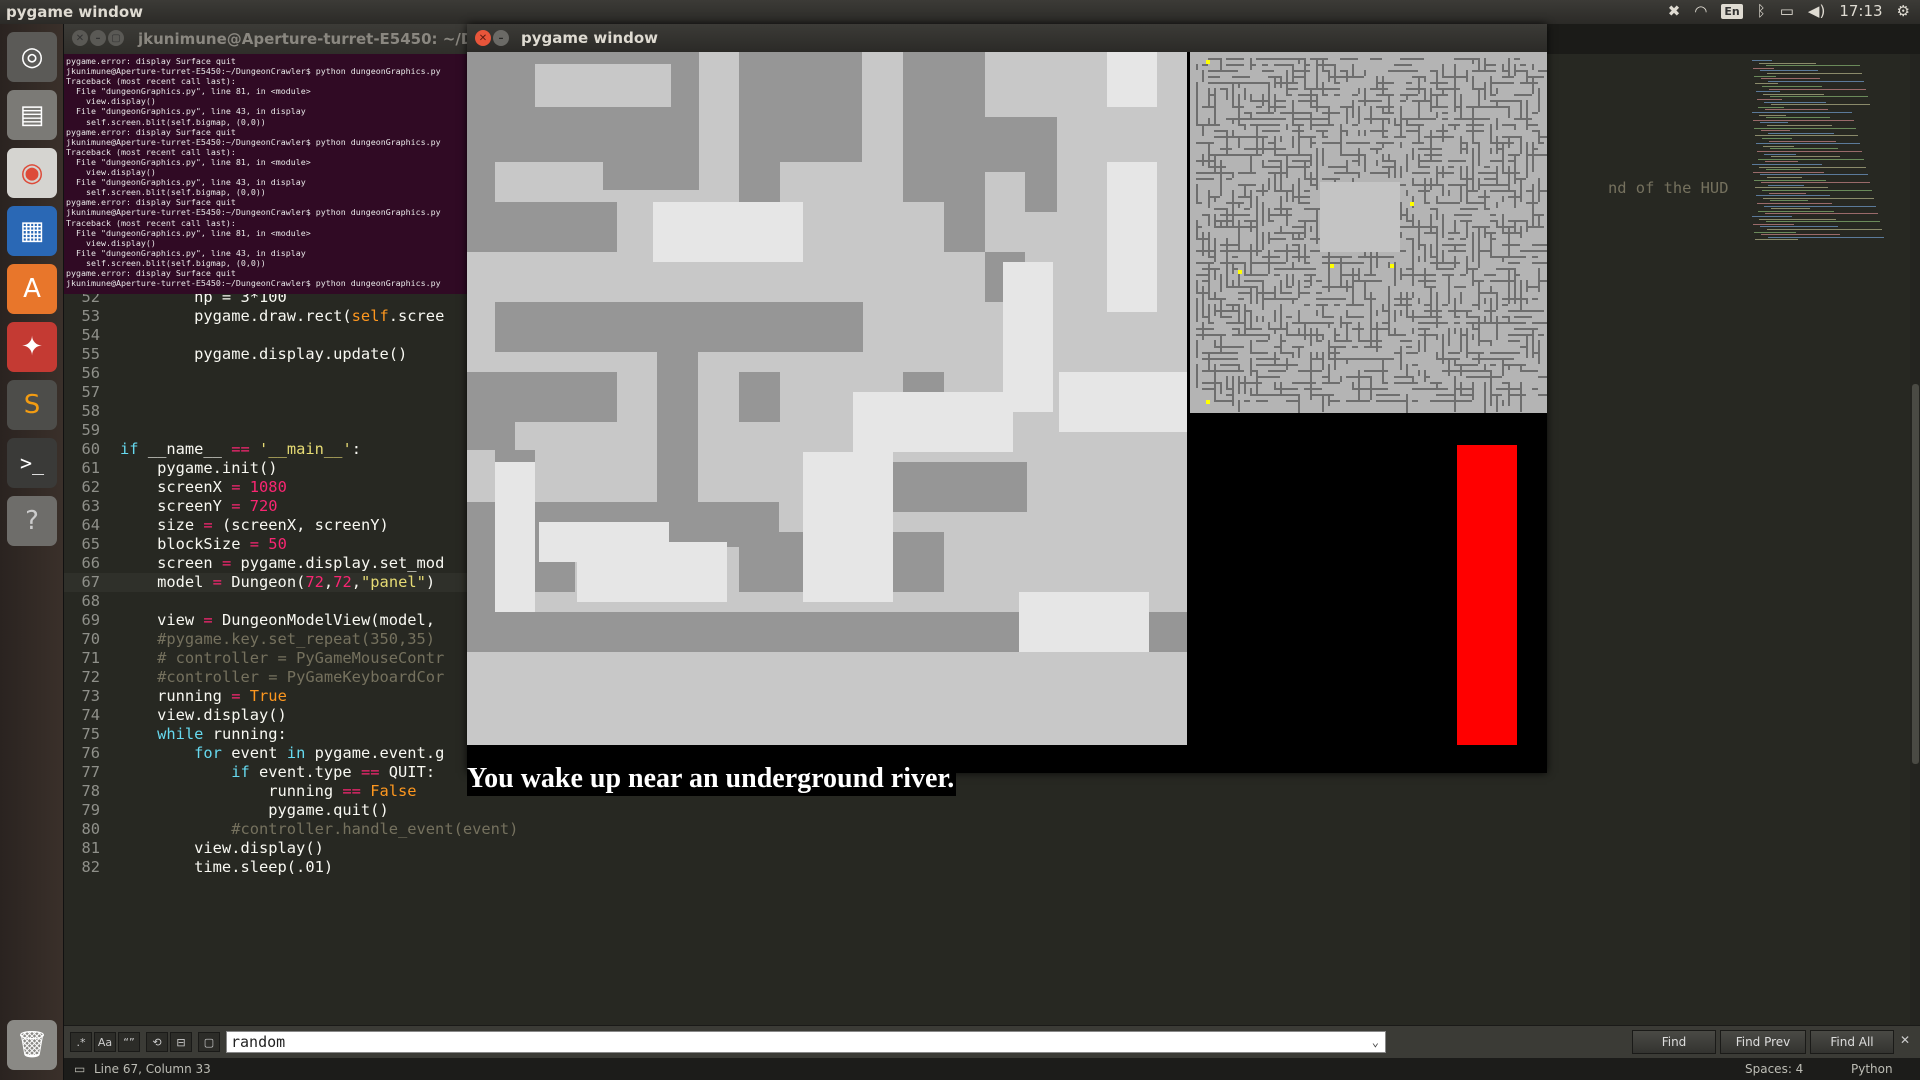 This screenshot has height=1080, width=1920. I want to click on whole-word-toggle: “”, so click(129, 1042).